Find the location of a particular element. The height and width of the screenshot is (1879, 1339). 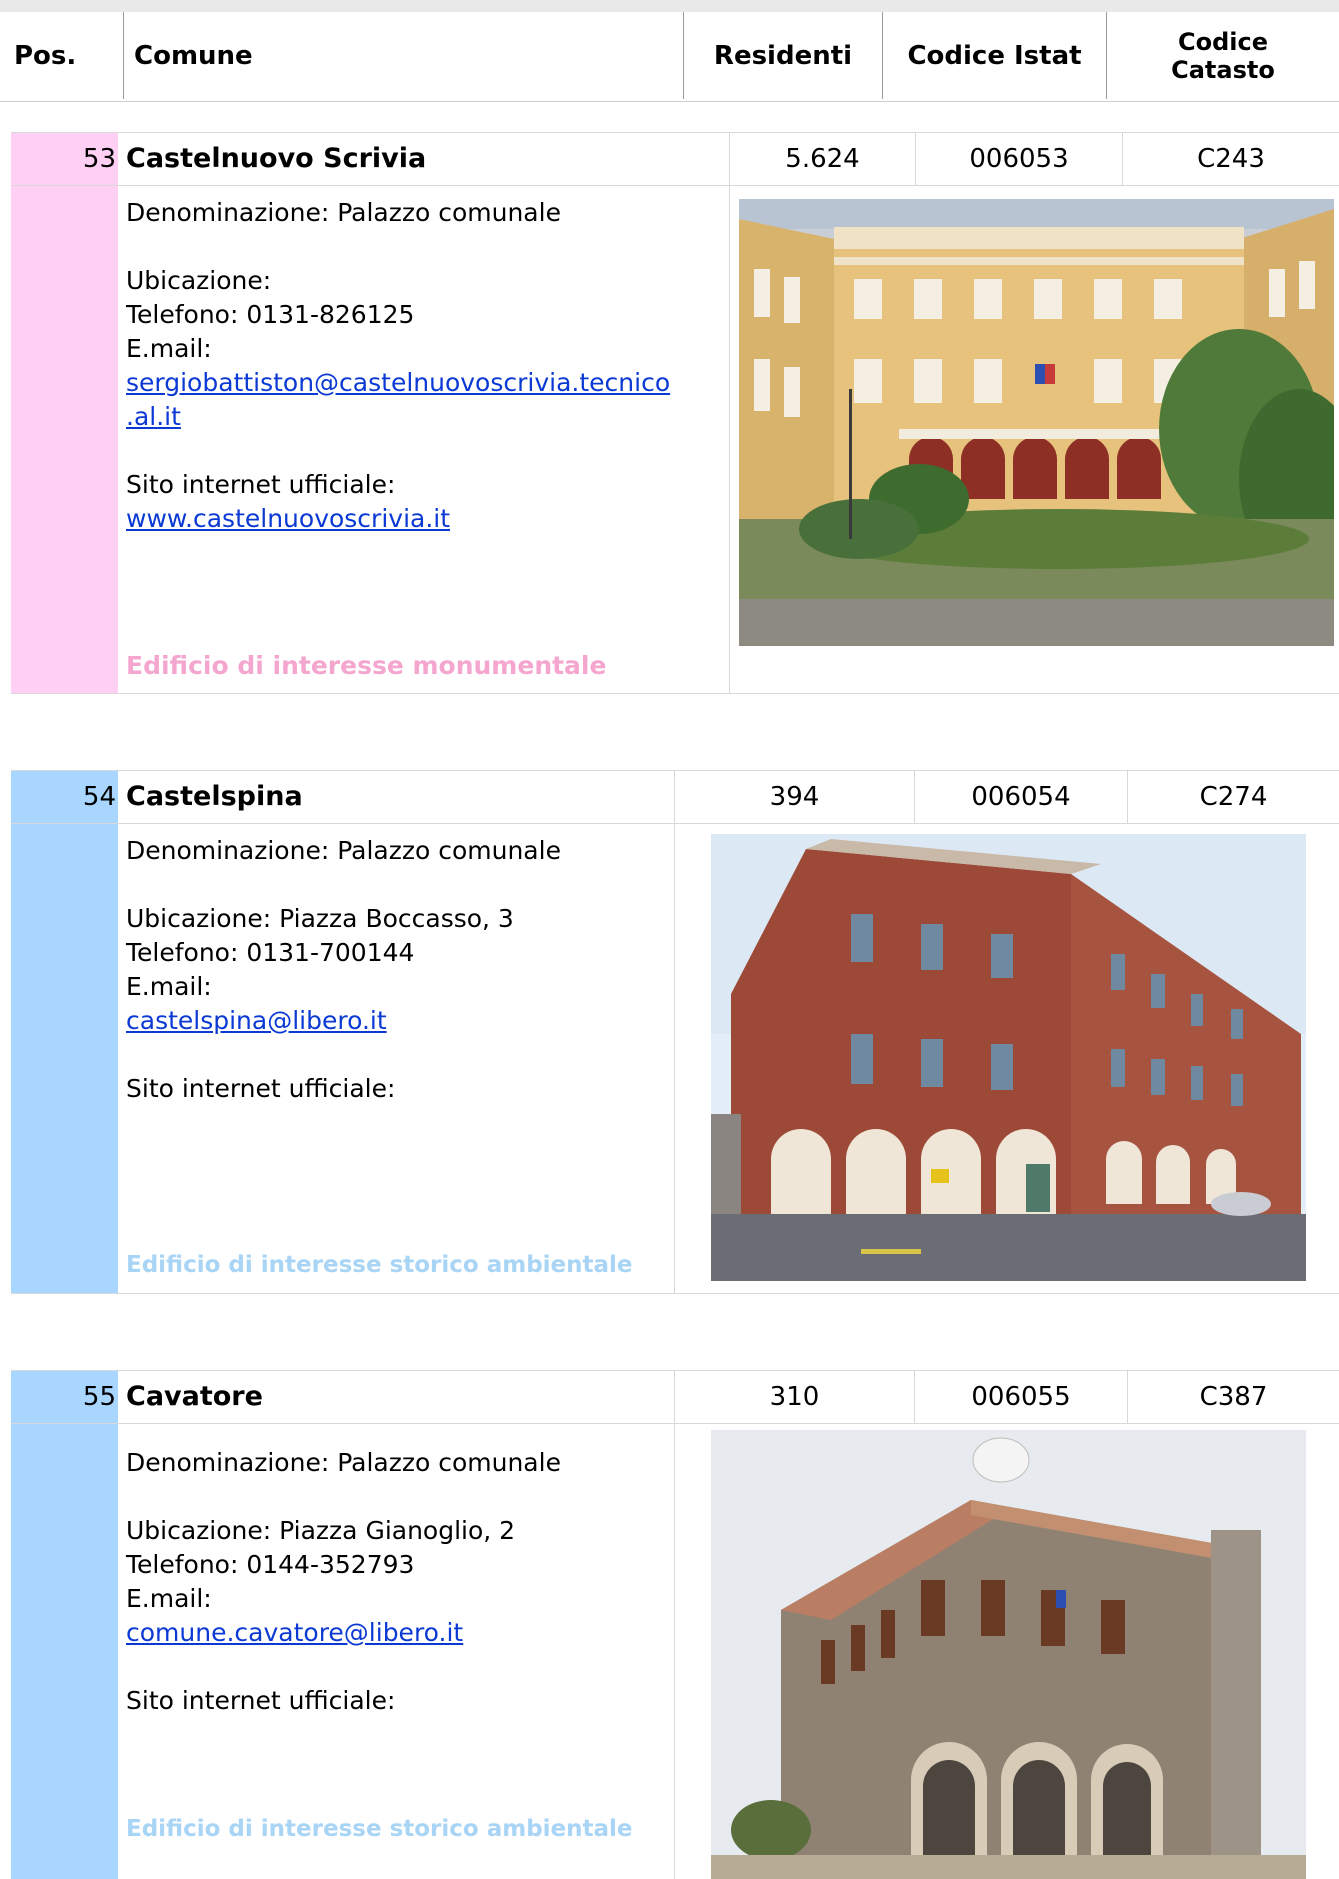

record-codice-istat: 006054 is located at coordinates (1020, 797).